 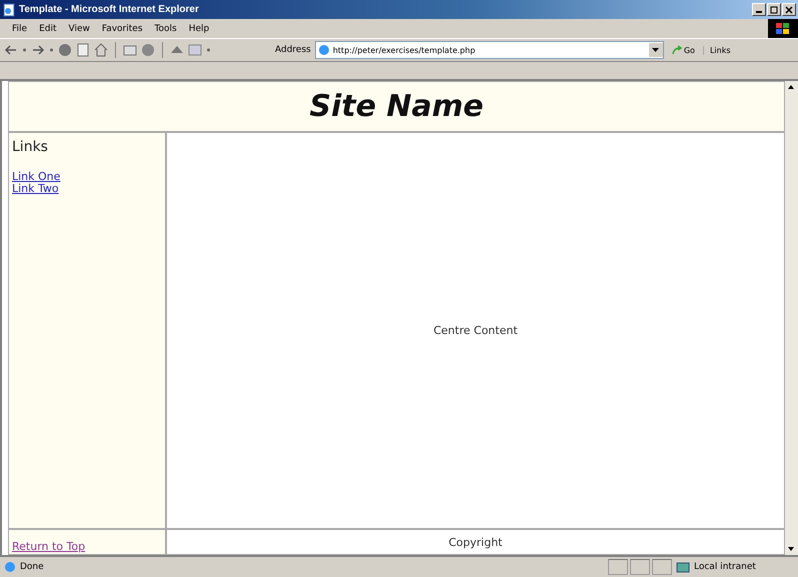 I want to click on page-done-icon, so click(x=10, y=567).